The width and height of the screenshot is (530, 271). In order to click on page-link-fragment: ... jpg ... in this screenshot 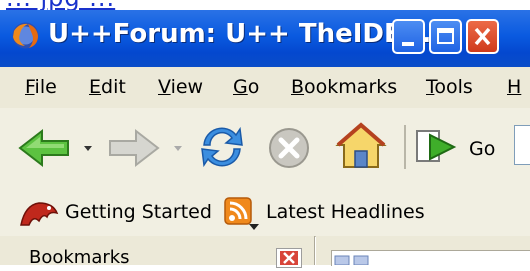, I will do `click(265, 5)`.